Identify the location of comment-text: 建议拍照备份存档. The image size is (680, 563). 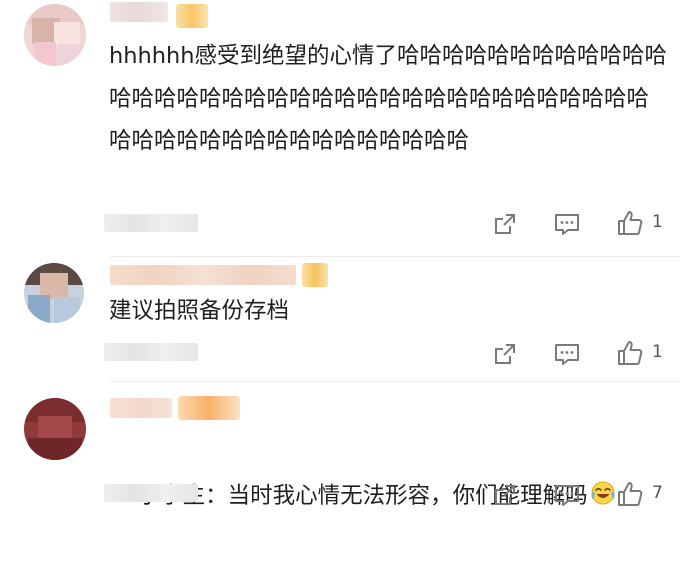
(199, 311).